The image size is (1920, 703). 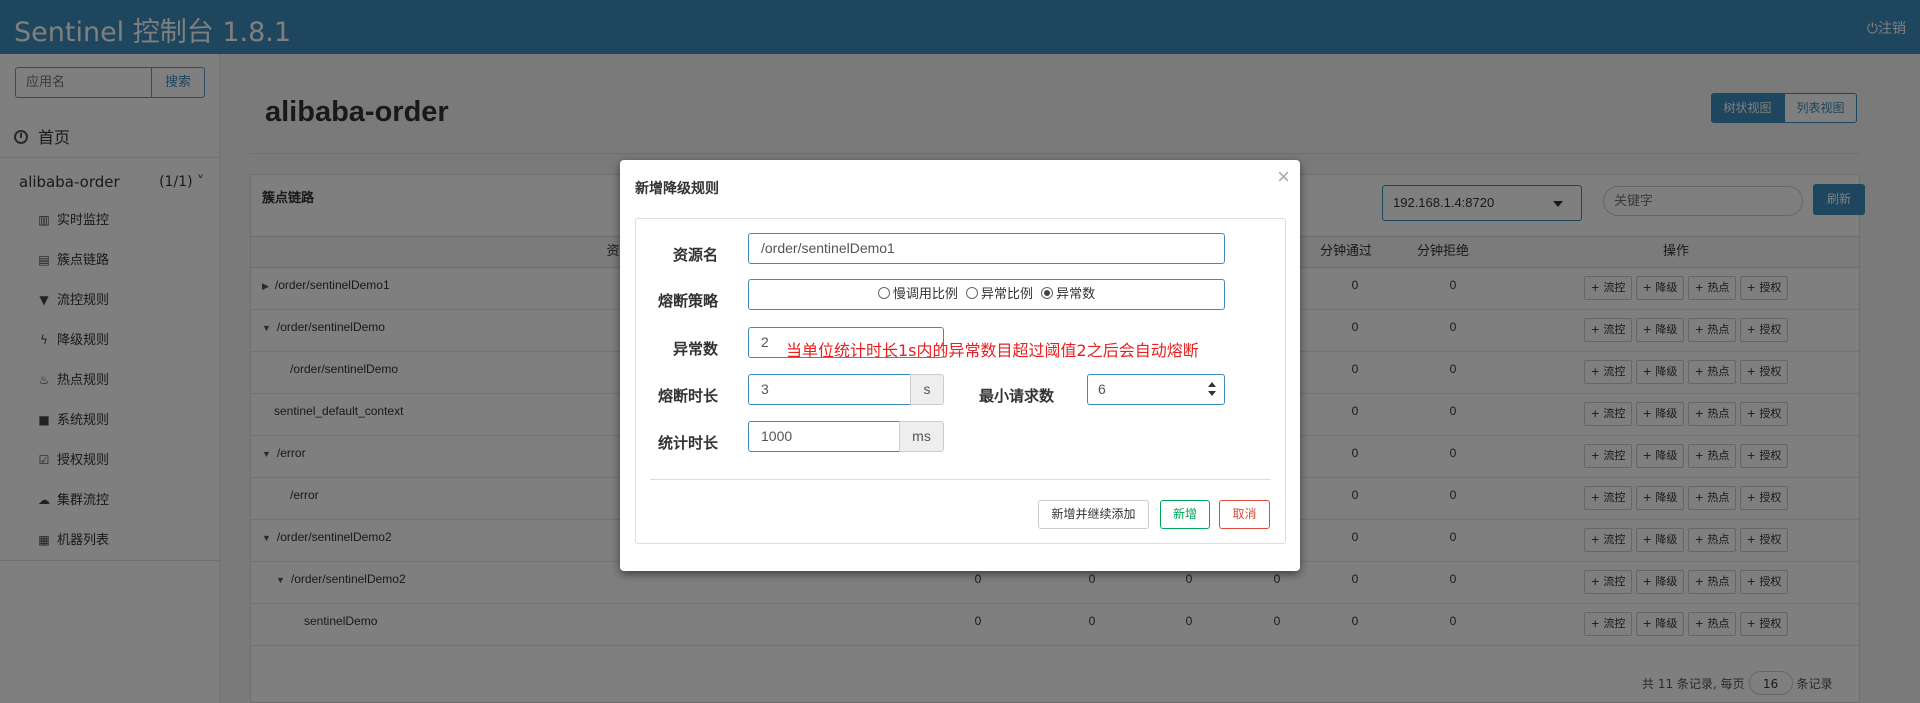 I want to click on strategy-slow-ratio: 慢调用比例, so click(x=917, y=294).